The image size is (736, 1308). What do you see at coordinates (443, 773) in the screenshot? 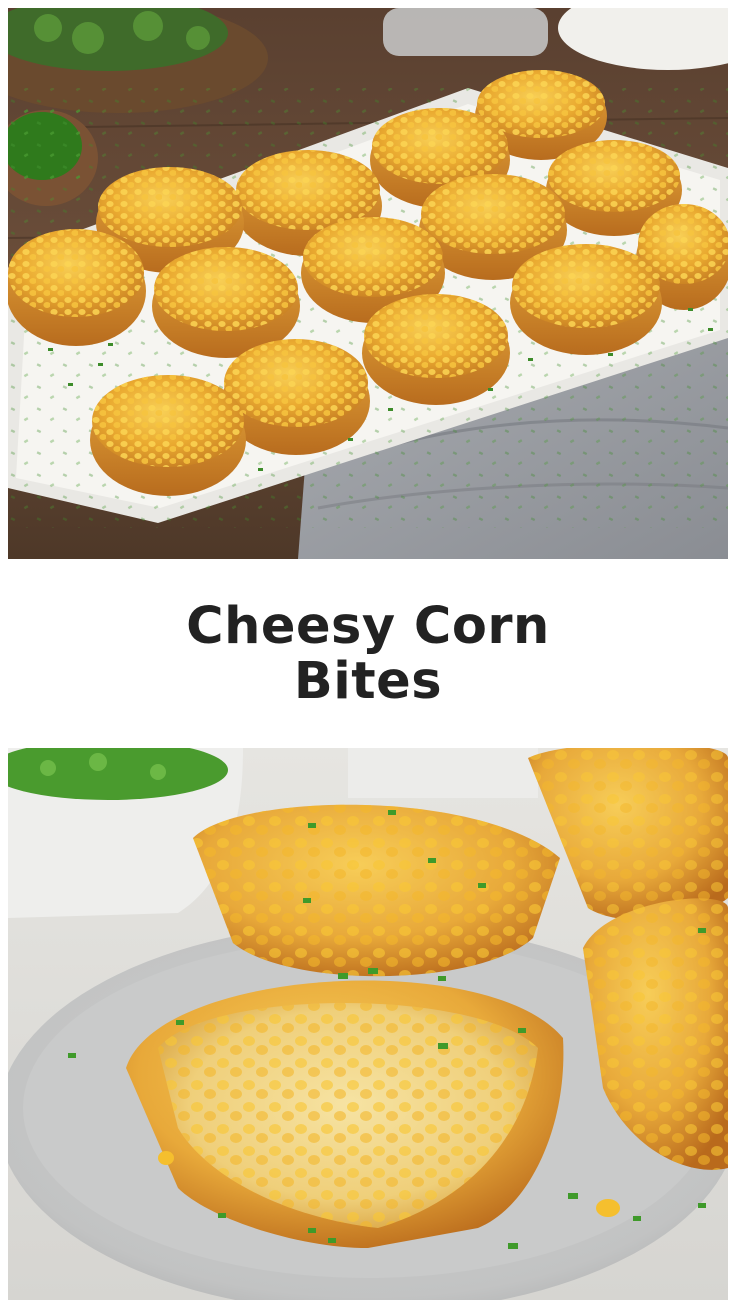
I see `background-bowl` at bounding box center [443, 773].